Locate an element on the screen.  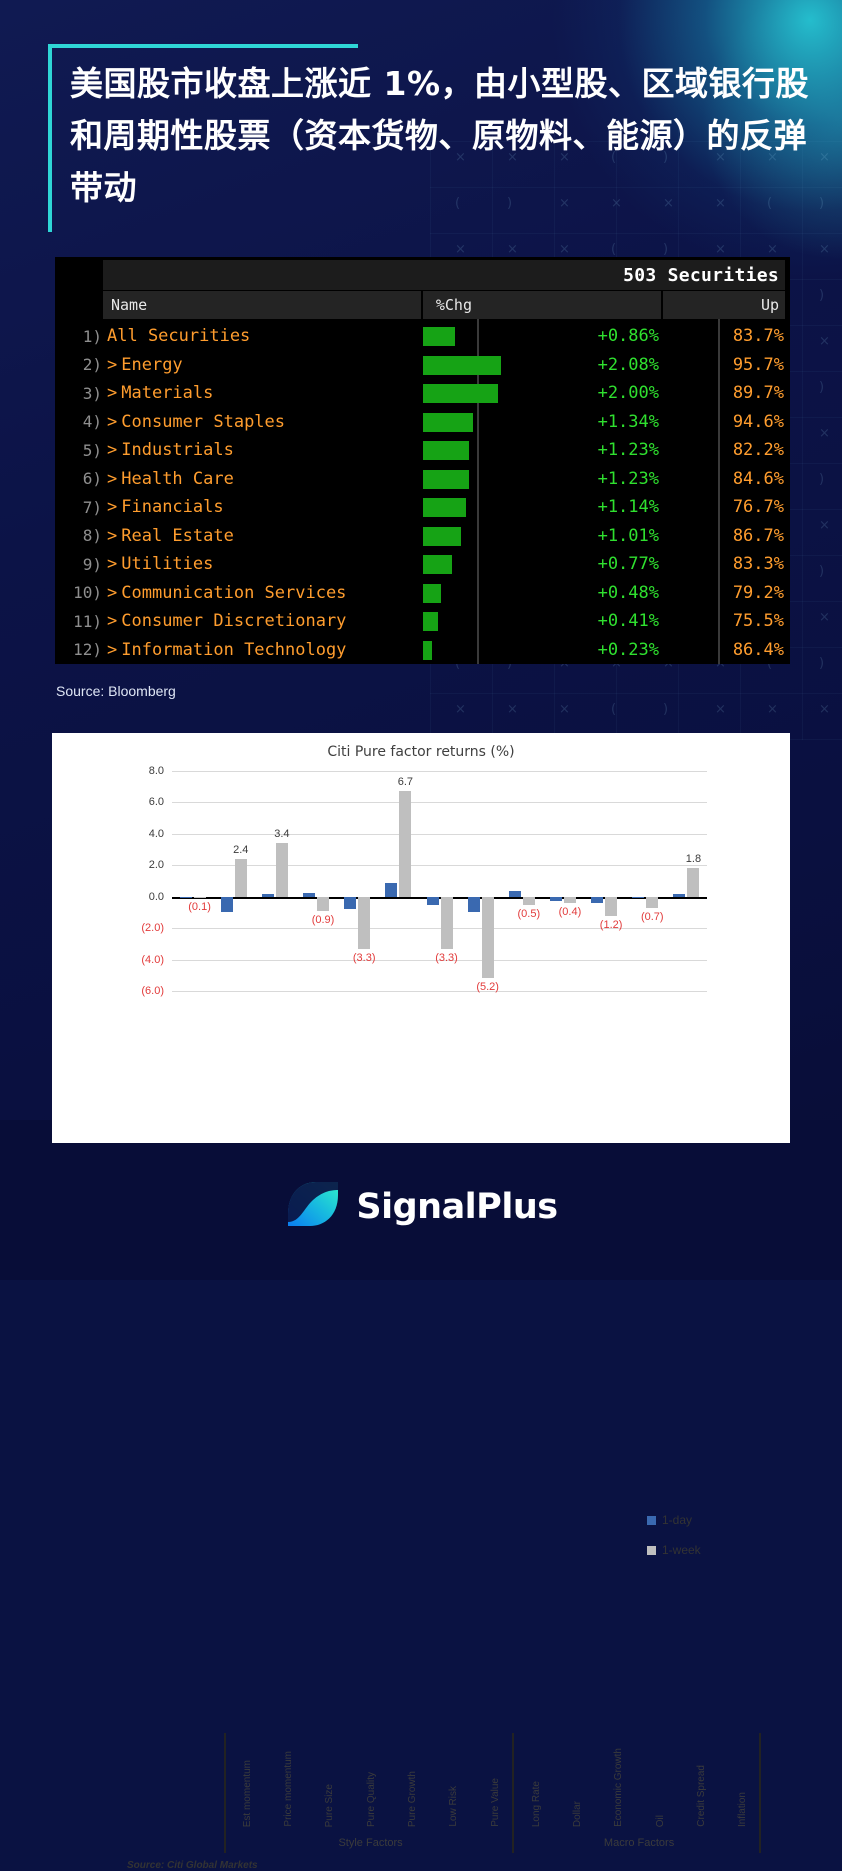
row-sector-name: > Materials is located at coordinates (262, 393).